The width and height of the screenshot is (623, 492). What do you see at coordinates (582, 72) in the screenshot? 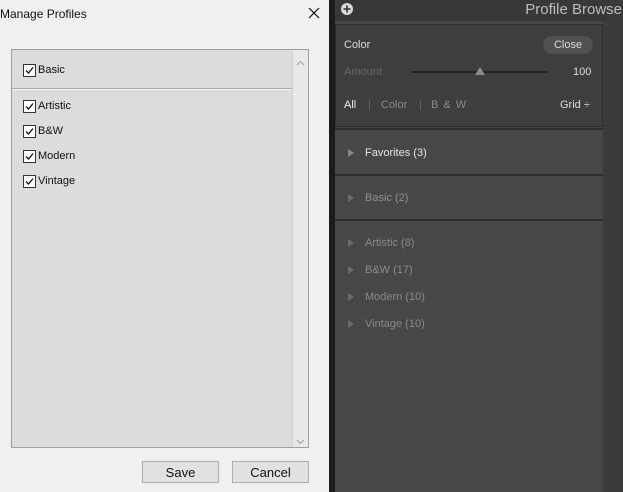
I see `amount-value: 100` at bounding box center [582, 72].